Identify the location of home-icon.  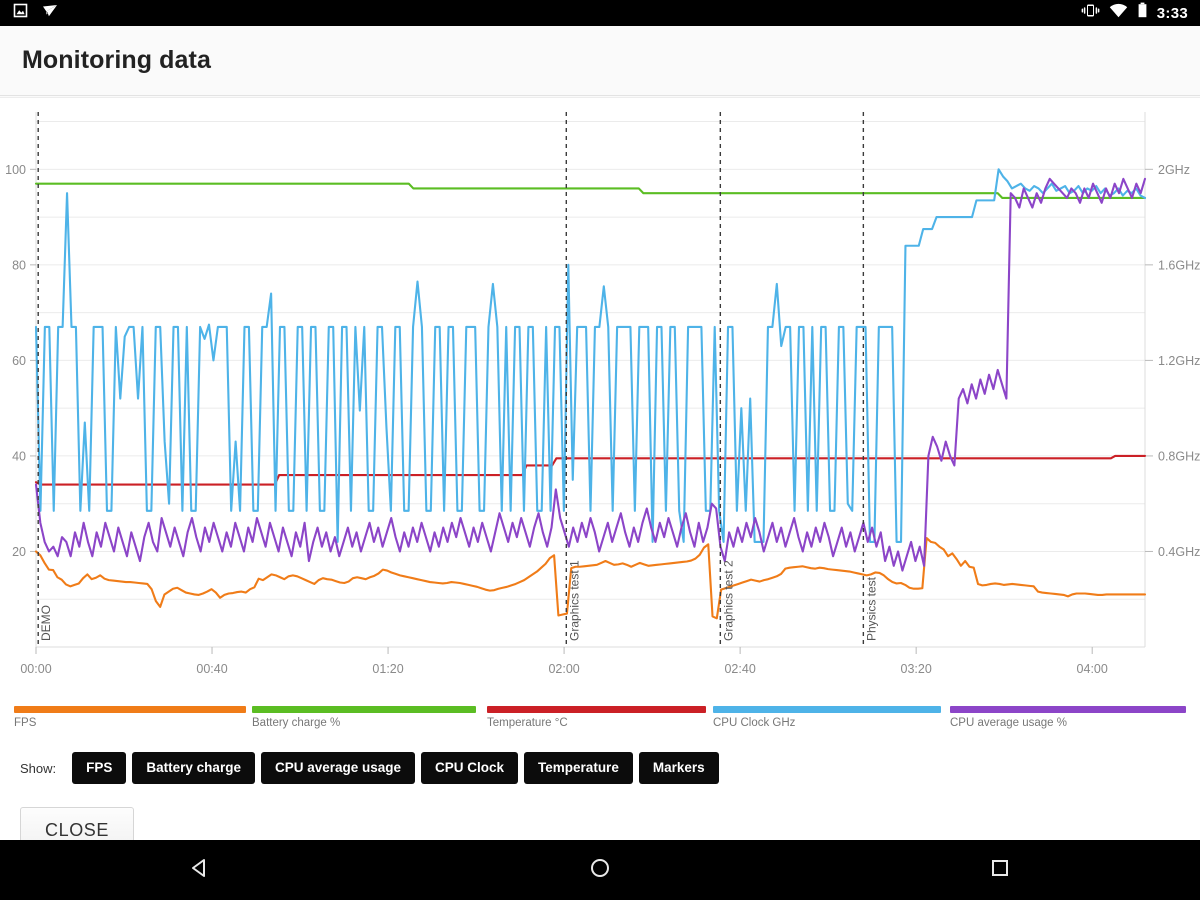
(600, 870).